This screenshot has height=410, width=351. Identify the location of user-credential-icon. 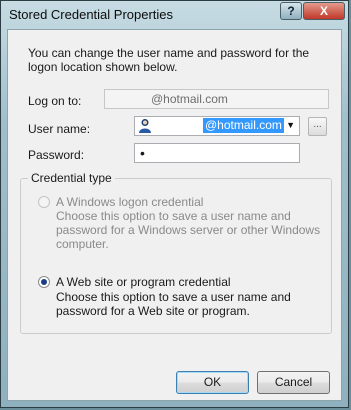
(145, 126).